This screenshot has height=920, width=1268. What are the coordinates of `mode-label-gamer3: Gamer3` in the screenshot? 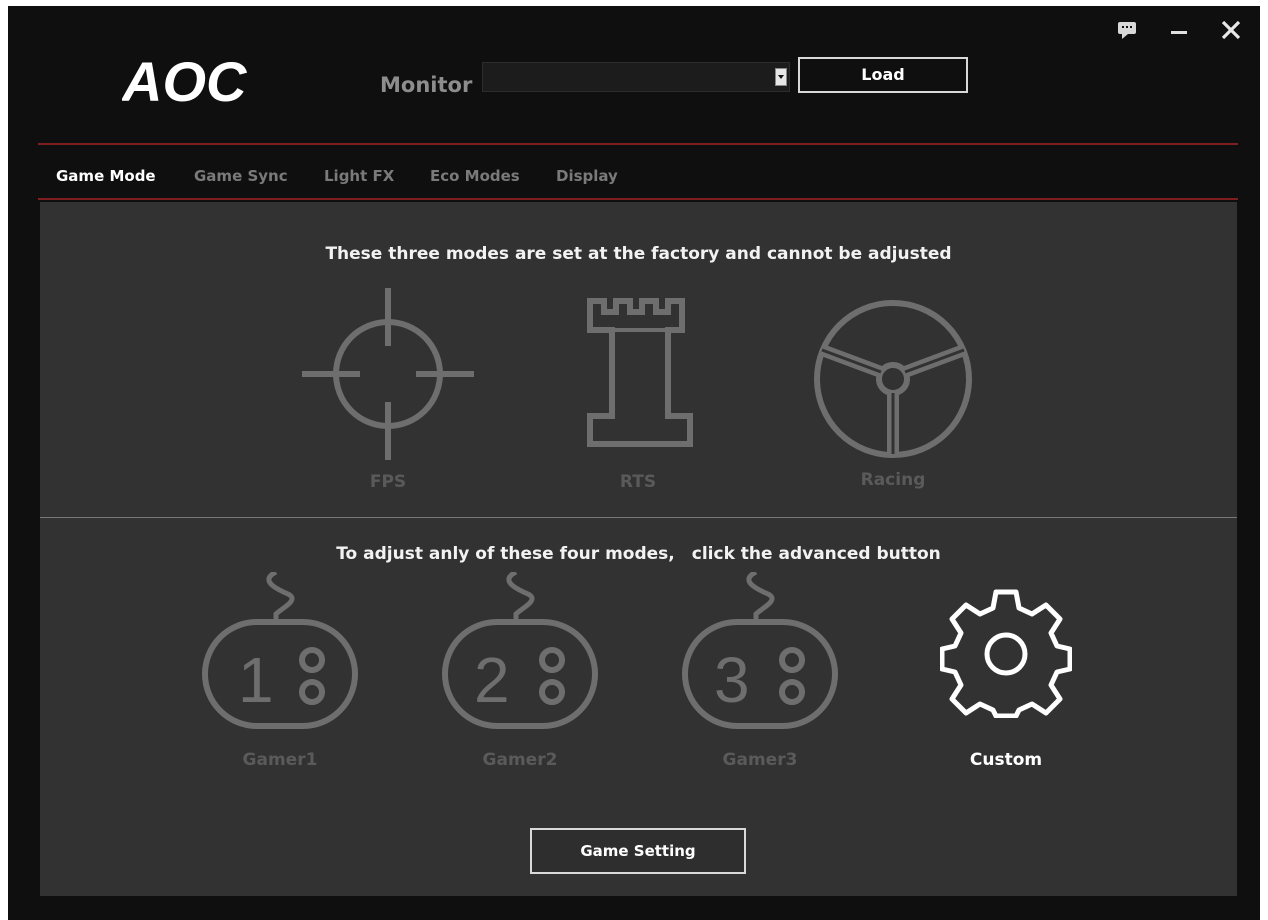 It's located at (760, 760).